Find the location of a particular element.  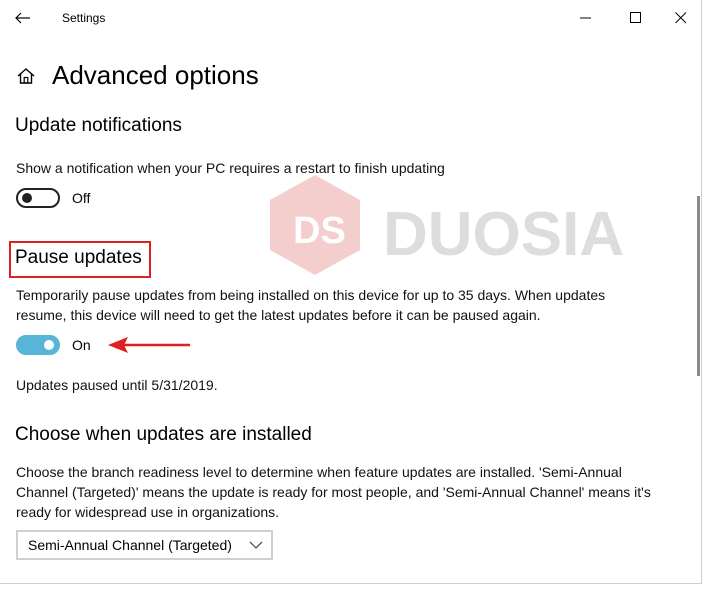

scrollbar-thumb is located at coordinates (698, 286).